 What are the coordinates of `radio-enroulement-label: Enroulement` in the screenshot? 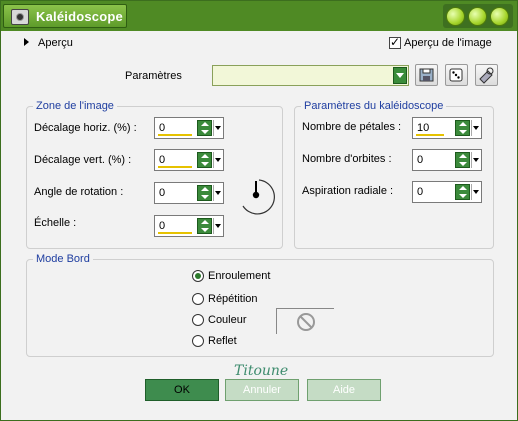 It's located at (239, 276).